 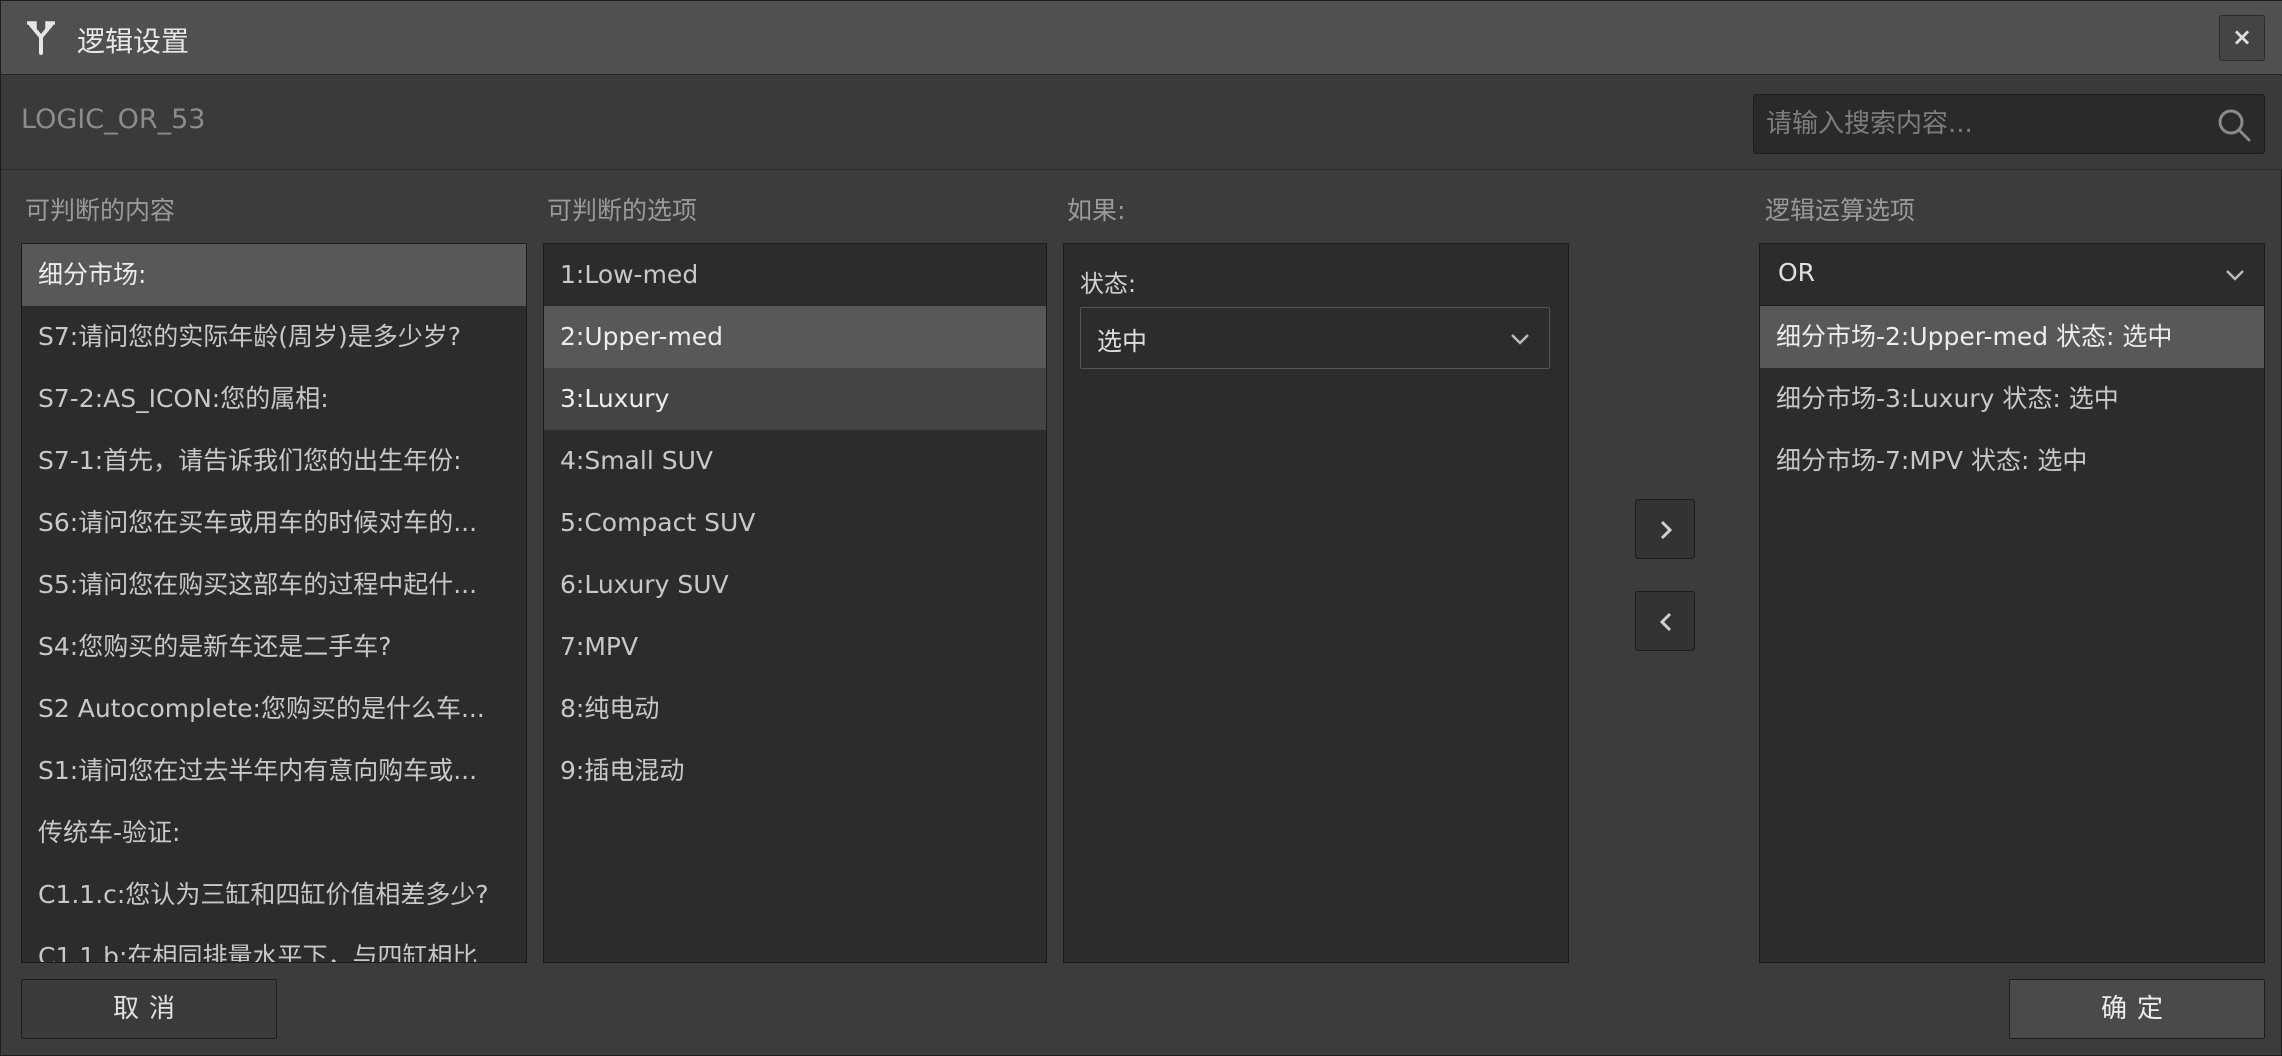 What do you see at coordinates (41, 38) in the screenshot?
I see `logic-branch-icon` at bounding box center [41, 38].